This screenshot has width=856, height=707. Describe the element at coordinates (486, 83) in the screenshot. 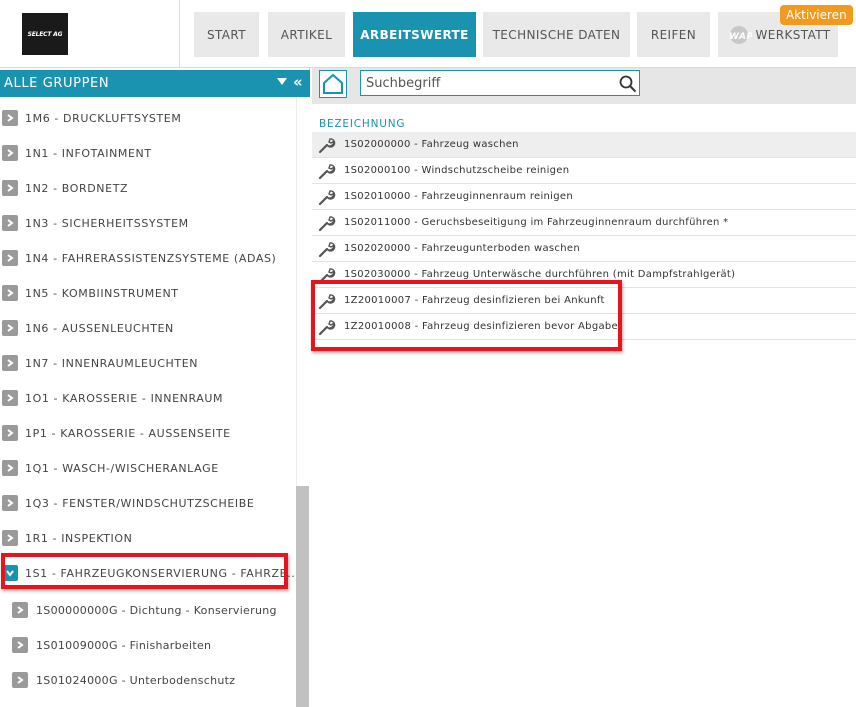

I see `search-input` at that location.